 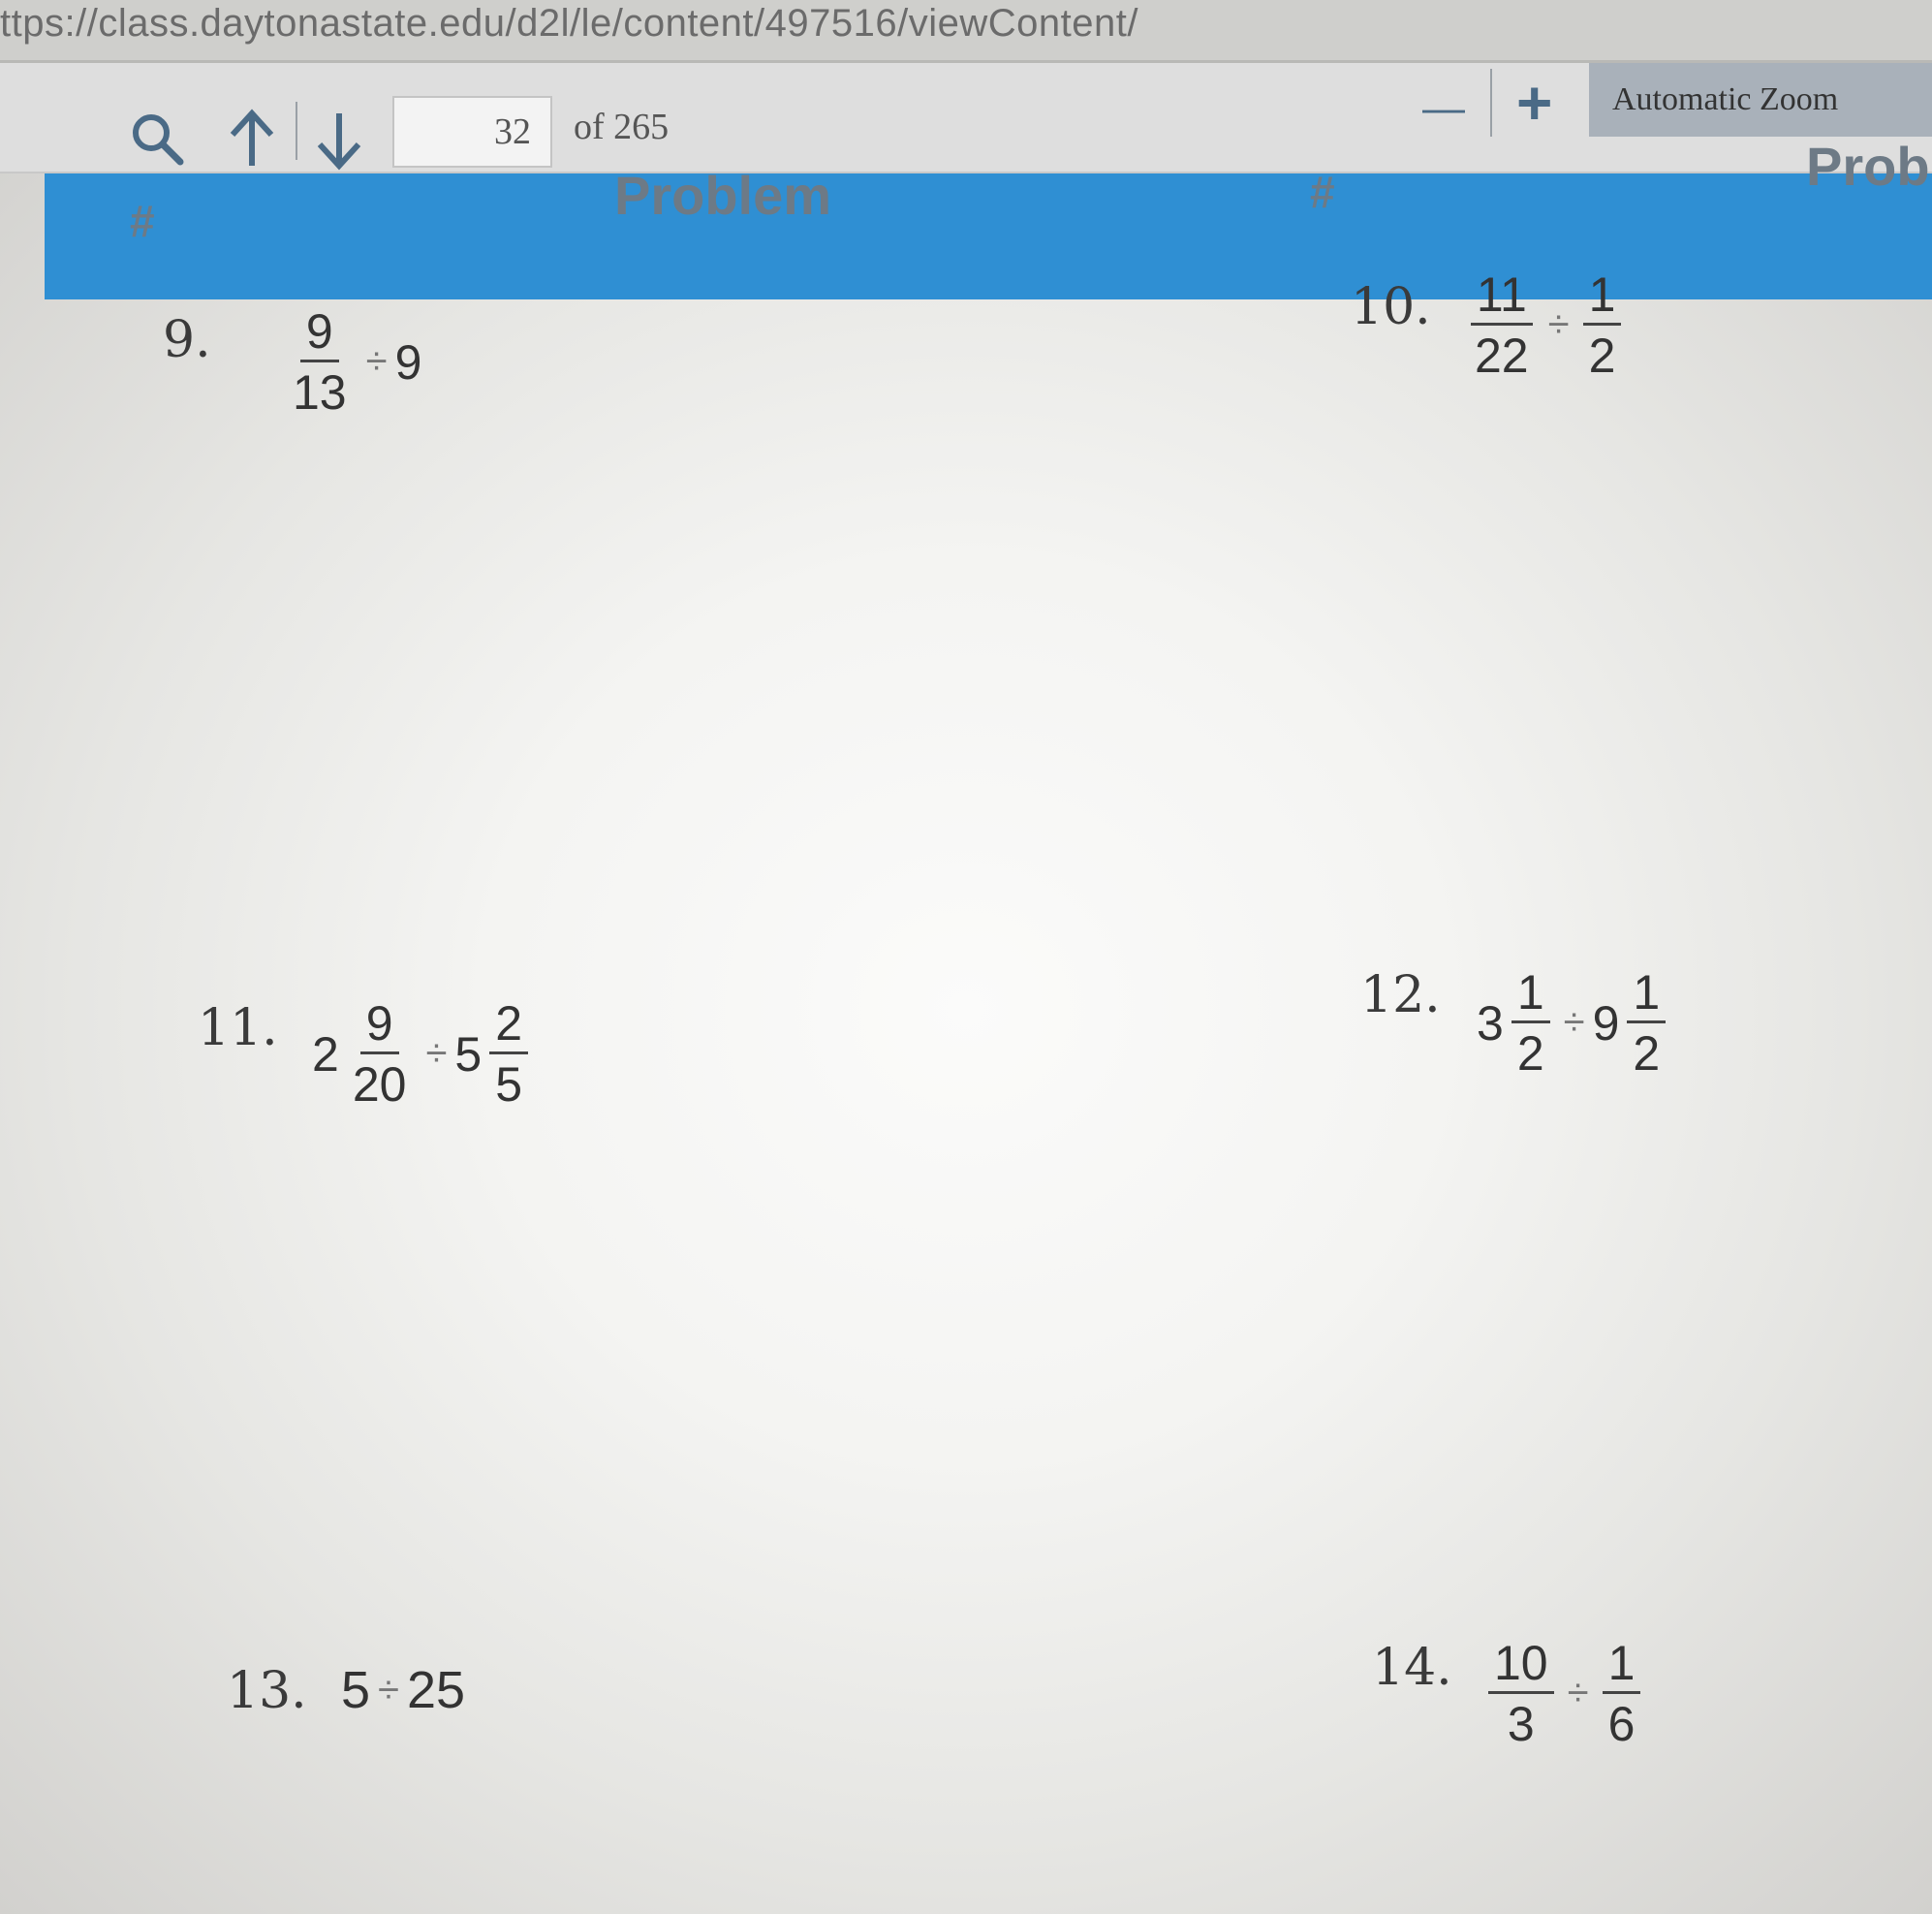 What do you see at coordinates (1501, 298) in the screenshot?
I see `numerator: 11` at bounding box center [1501, 298].